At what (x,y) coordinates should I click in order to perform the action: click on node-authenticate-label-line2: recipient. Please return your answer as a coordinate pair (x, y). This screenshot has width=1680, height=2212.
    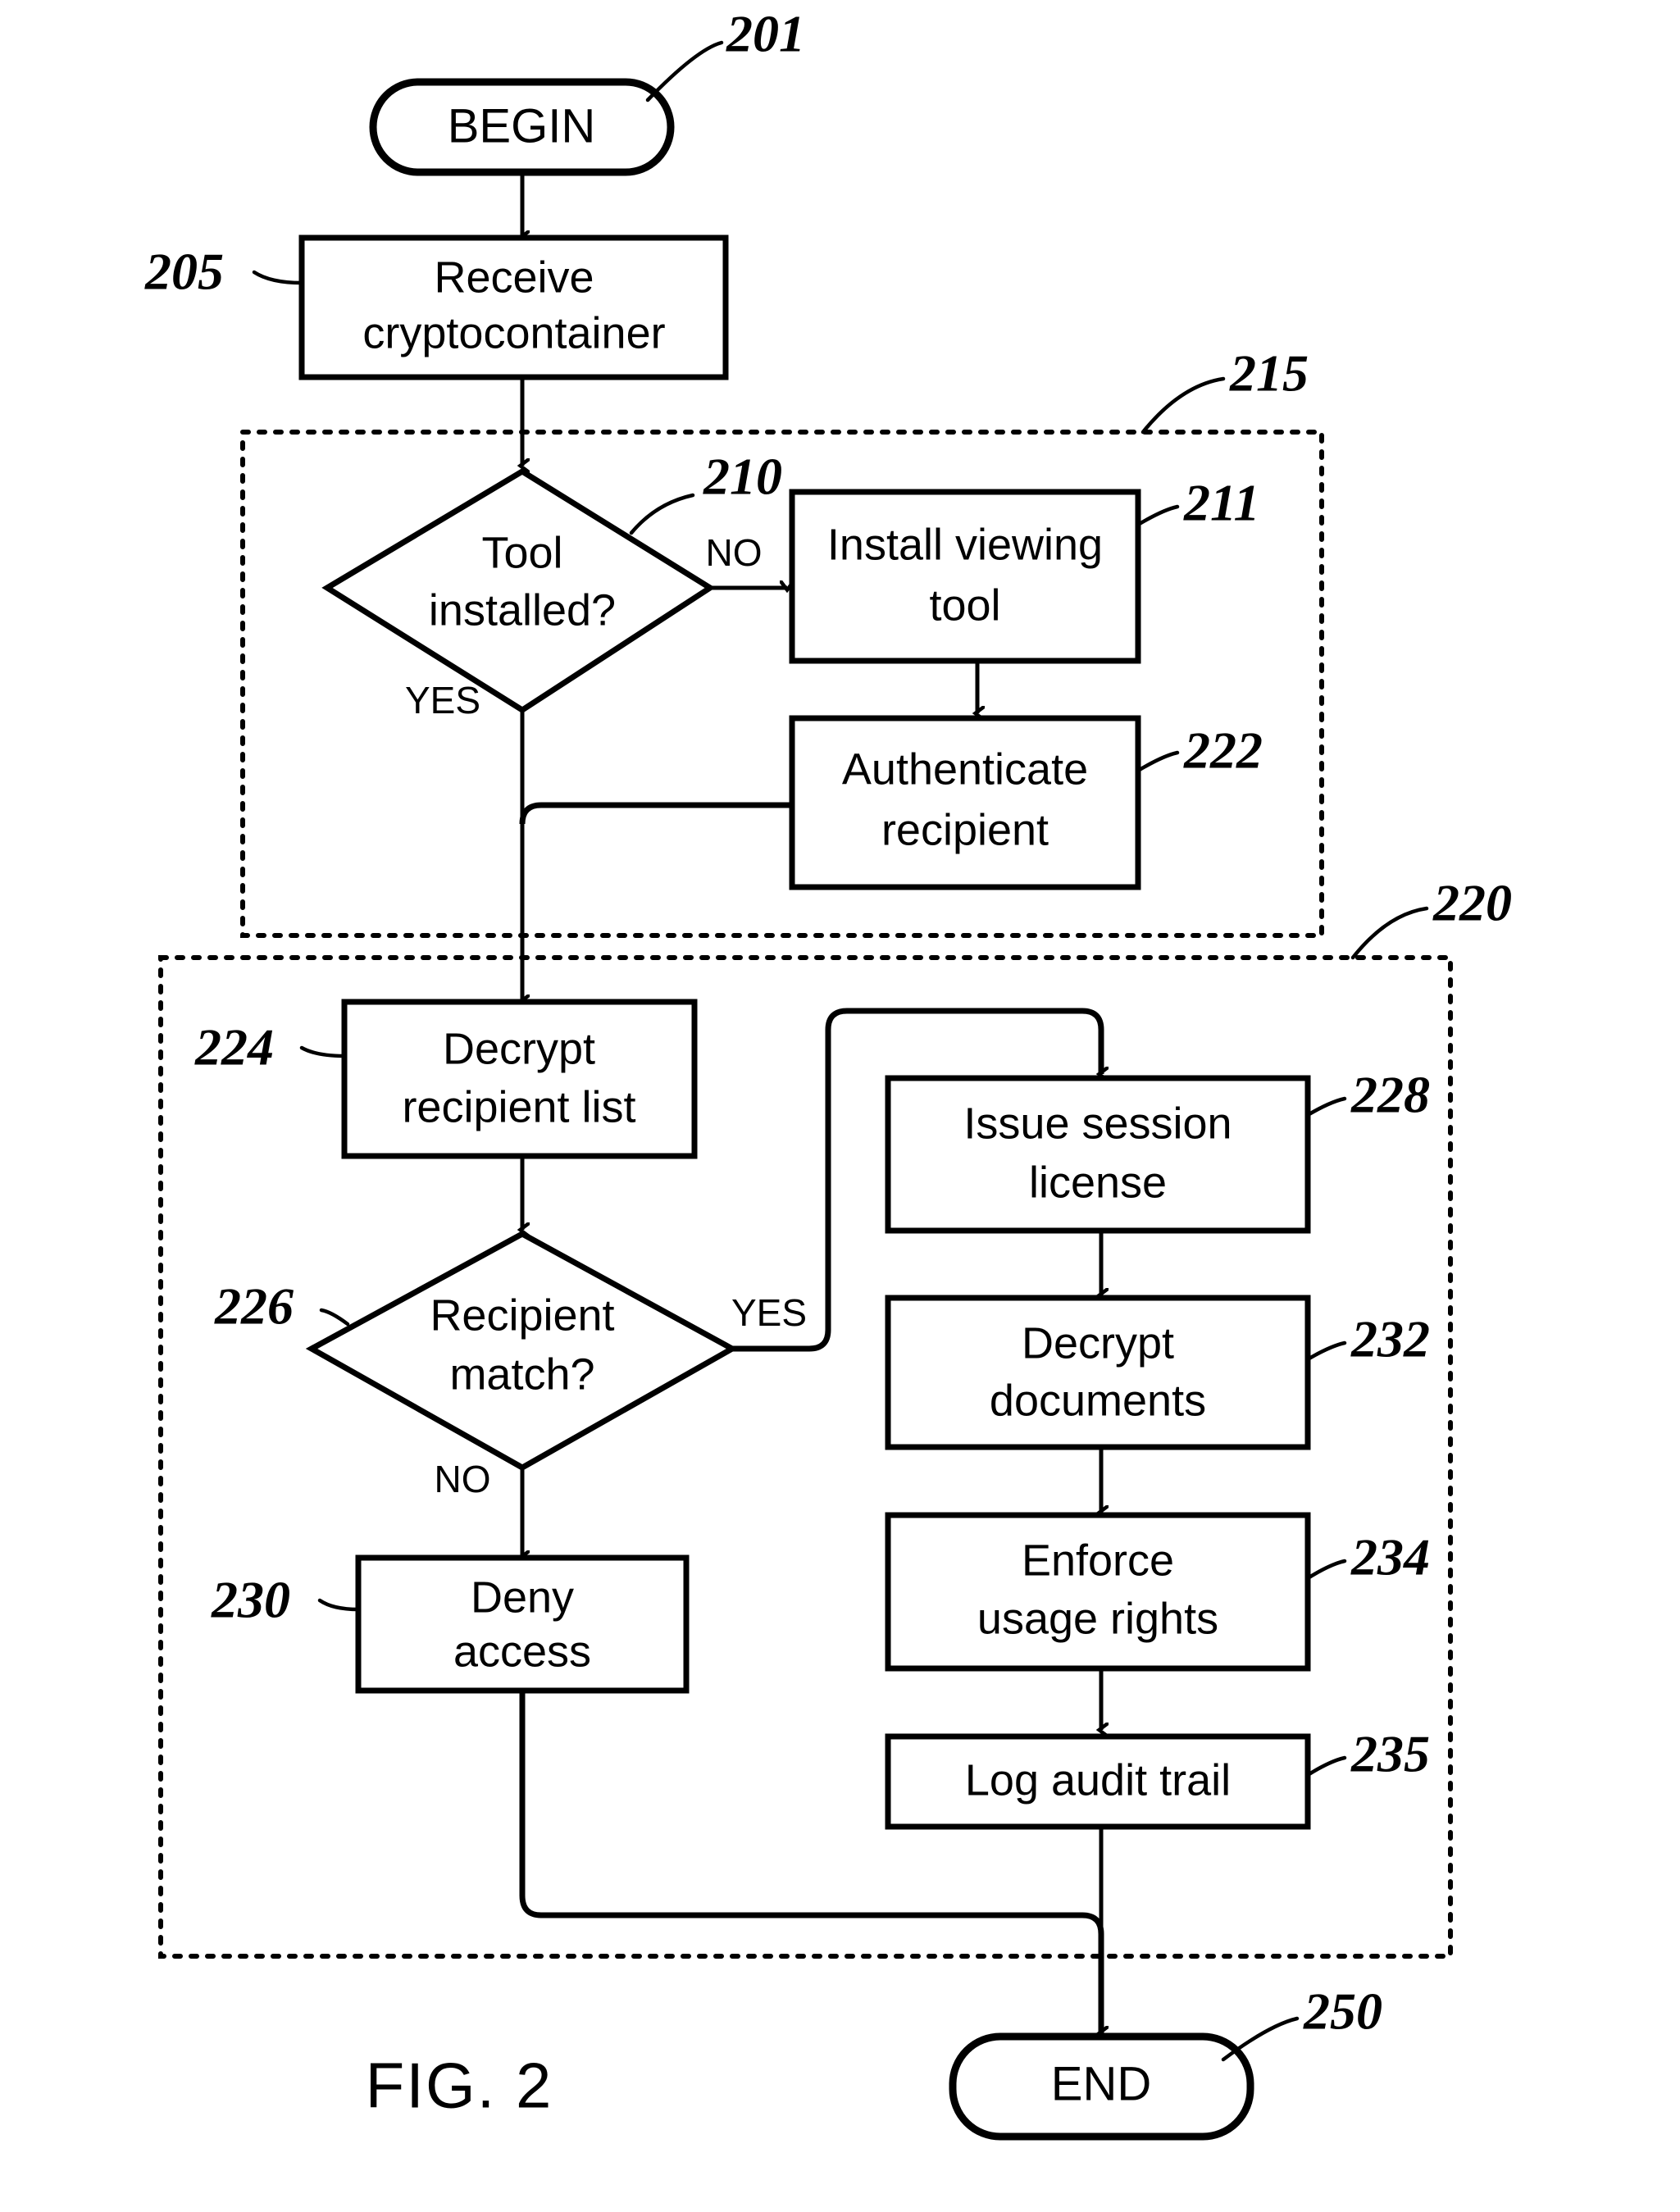
    Looking at the image, I should click on (965, 829).